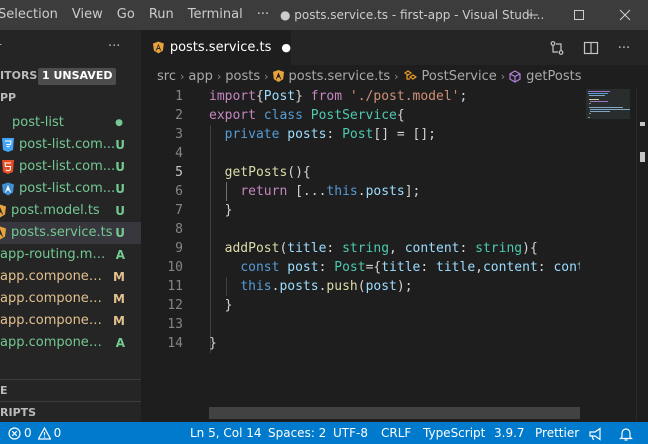  Describe the element at coordinates (226, 433) in the screenshot. I see `cursor-position: Ln 5, Col 14` at that location.